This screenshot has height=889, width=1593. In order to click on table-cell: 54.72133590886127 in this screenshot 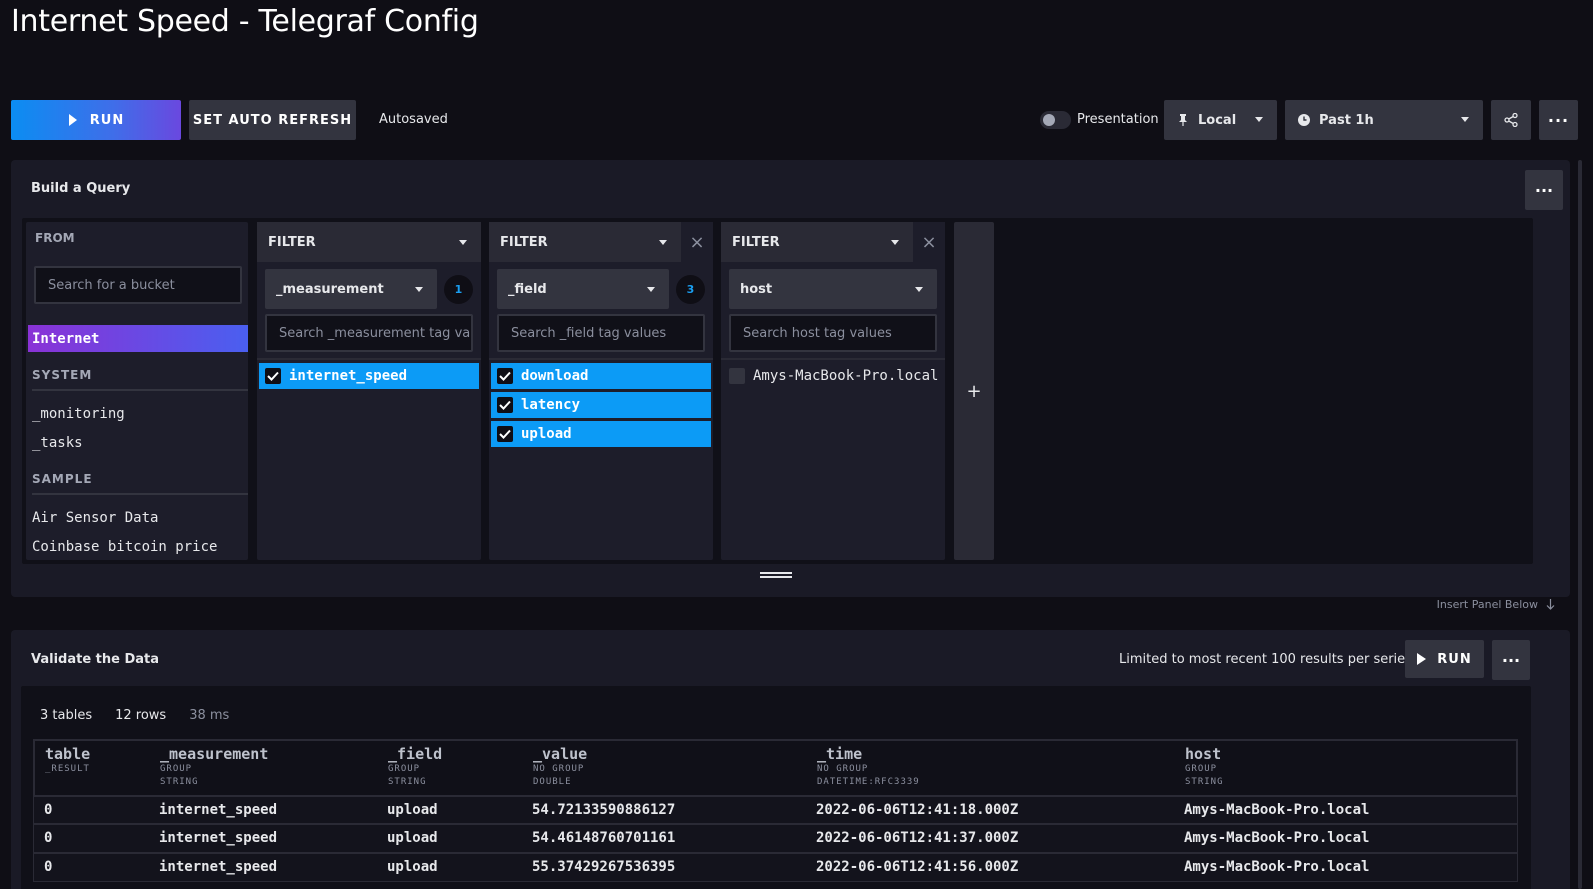, I will do `click(604, 810)`.